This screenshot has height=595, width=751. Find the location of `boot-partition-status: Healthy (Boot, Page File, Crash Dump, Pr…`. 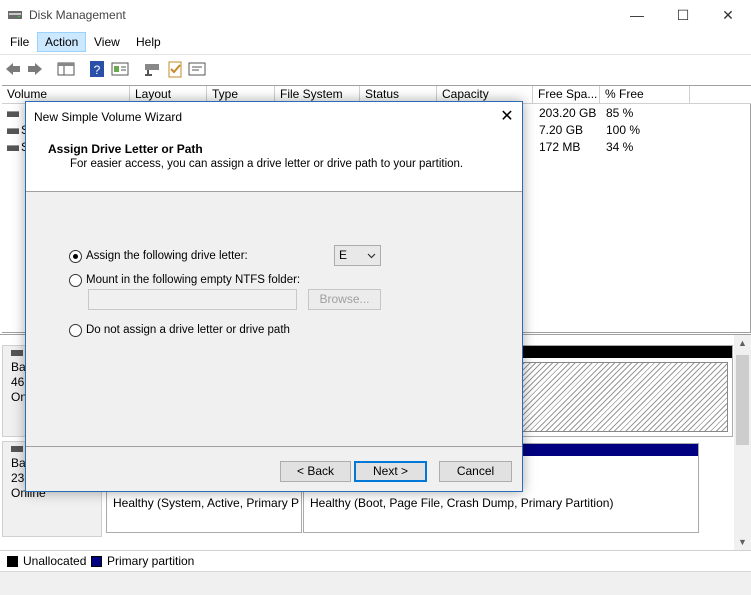

boot-partition-status: Healthy (Boot, Page File, Crash Dump, Pr… is located at coordinates (462, 503).